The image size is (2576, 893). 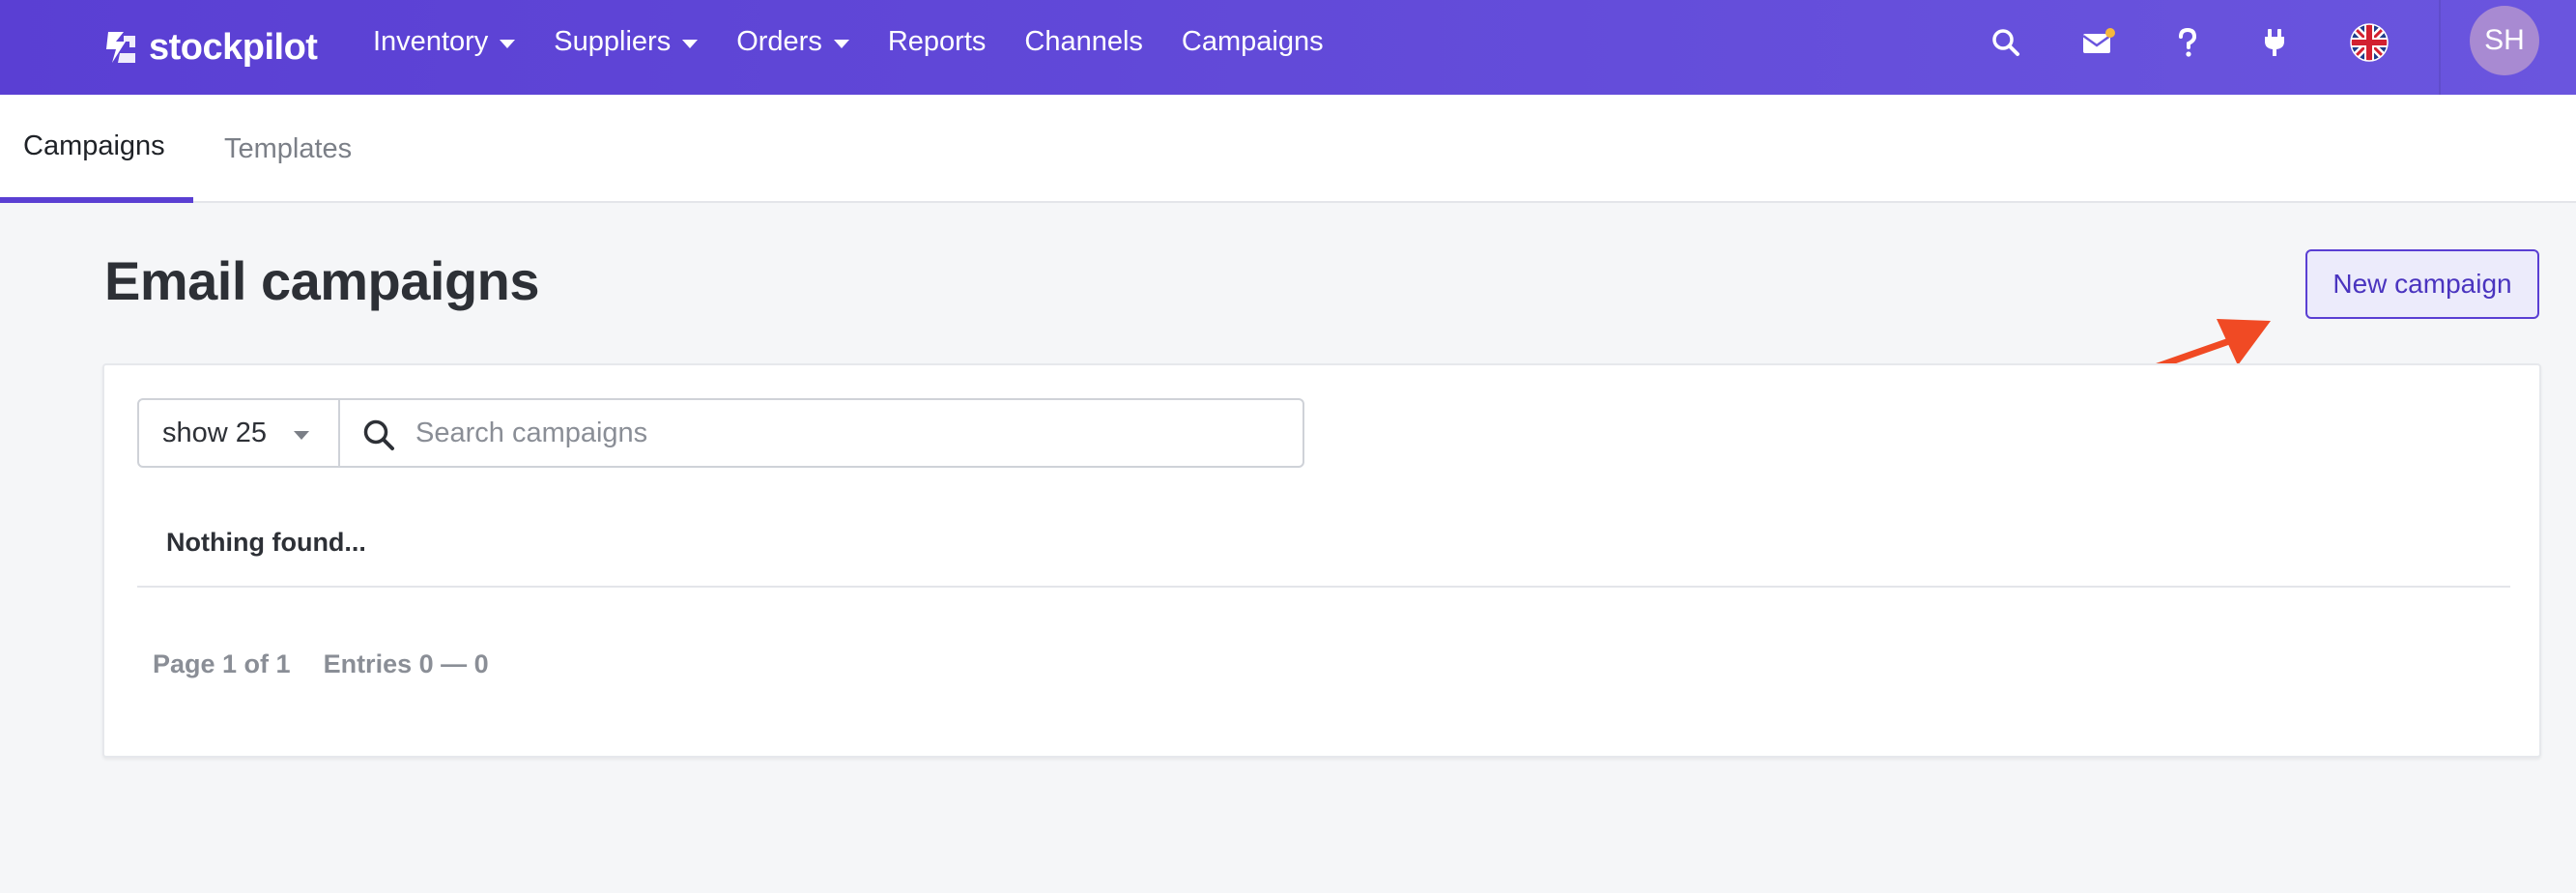 I want to click on nav-reports: Reports, so click(x=938, y=42).